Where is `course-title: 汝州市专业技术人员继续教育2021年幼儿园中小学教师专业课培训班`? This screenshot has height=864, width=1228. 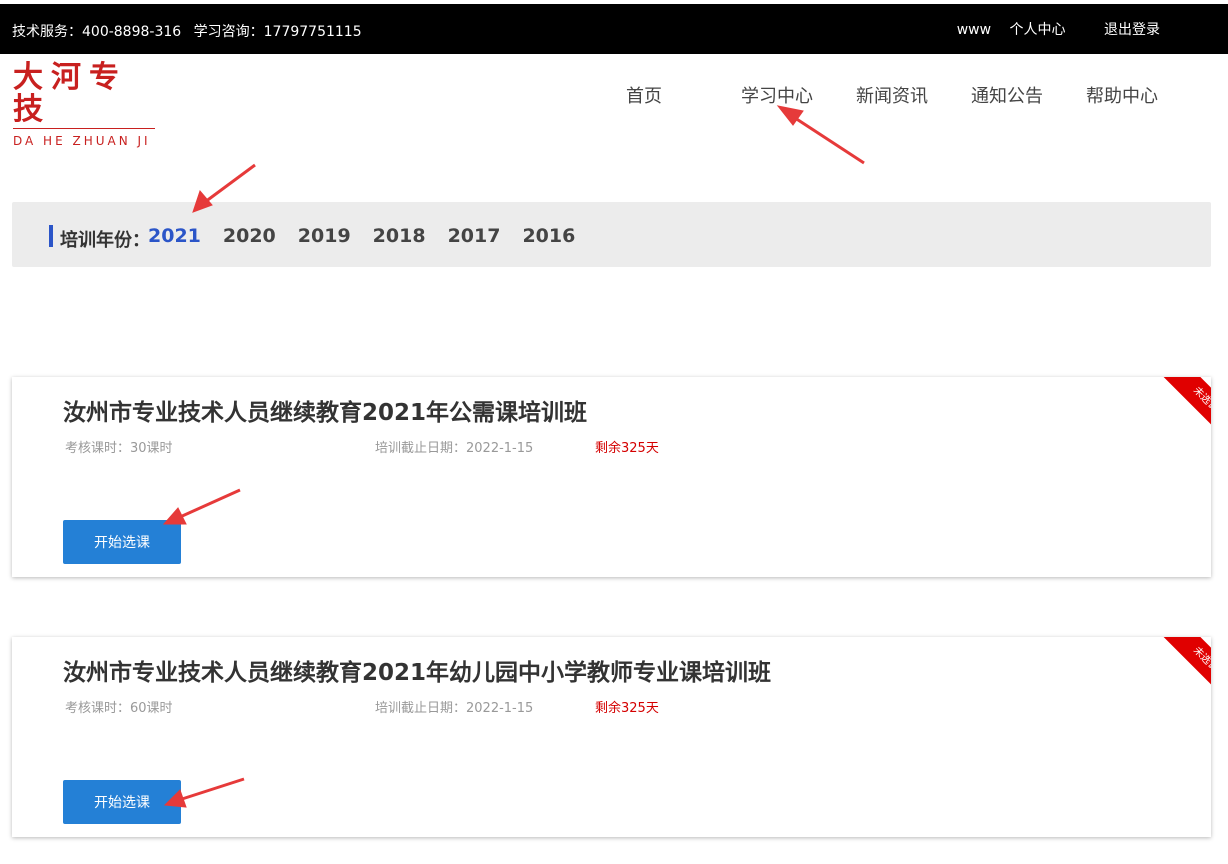
course-title: 汝州市专业技术人员继续教育2021年幼儿园中小学教师专业课培训班 is located at coordinates (417, 673).